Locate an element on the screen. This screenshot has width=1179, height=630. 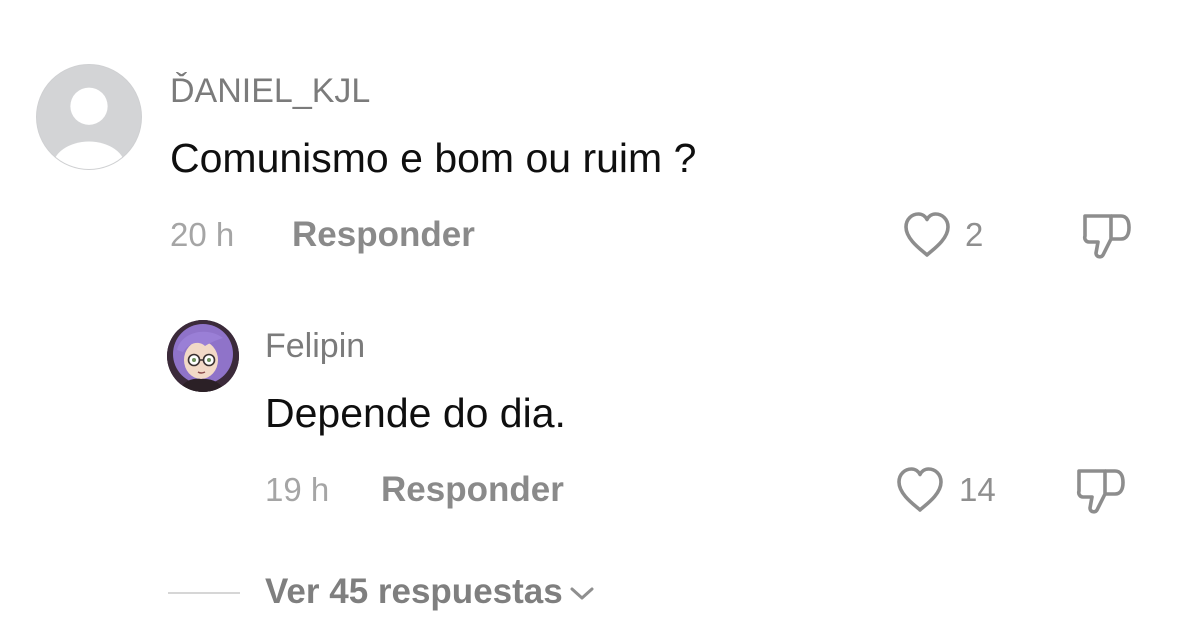
like-button is located at coordinates (927, 235).